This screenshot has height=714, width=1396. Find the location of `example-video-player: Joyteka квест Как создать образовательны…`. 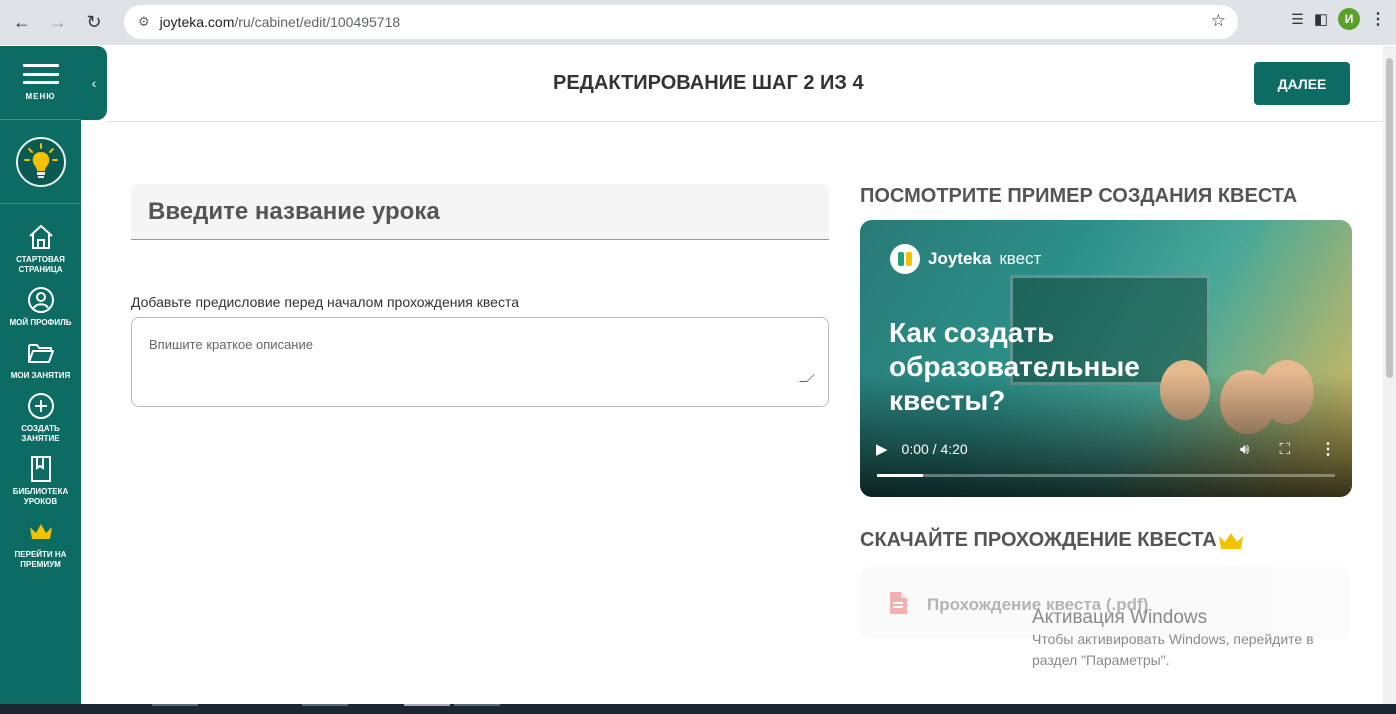

example-video-player: Joyteka квест Как создать образовательны… is located at coordinates (1106, 358).